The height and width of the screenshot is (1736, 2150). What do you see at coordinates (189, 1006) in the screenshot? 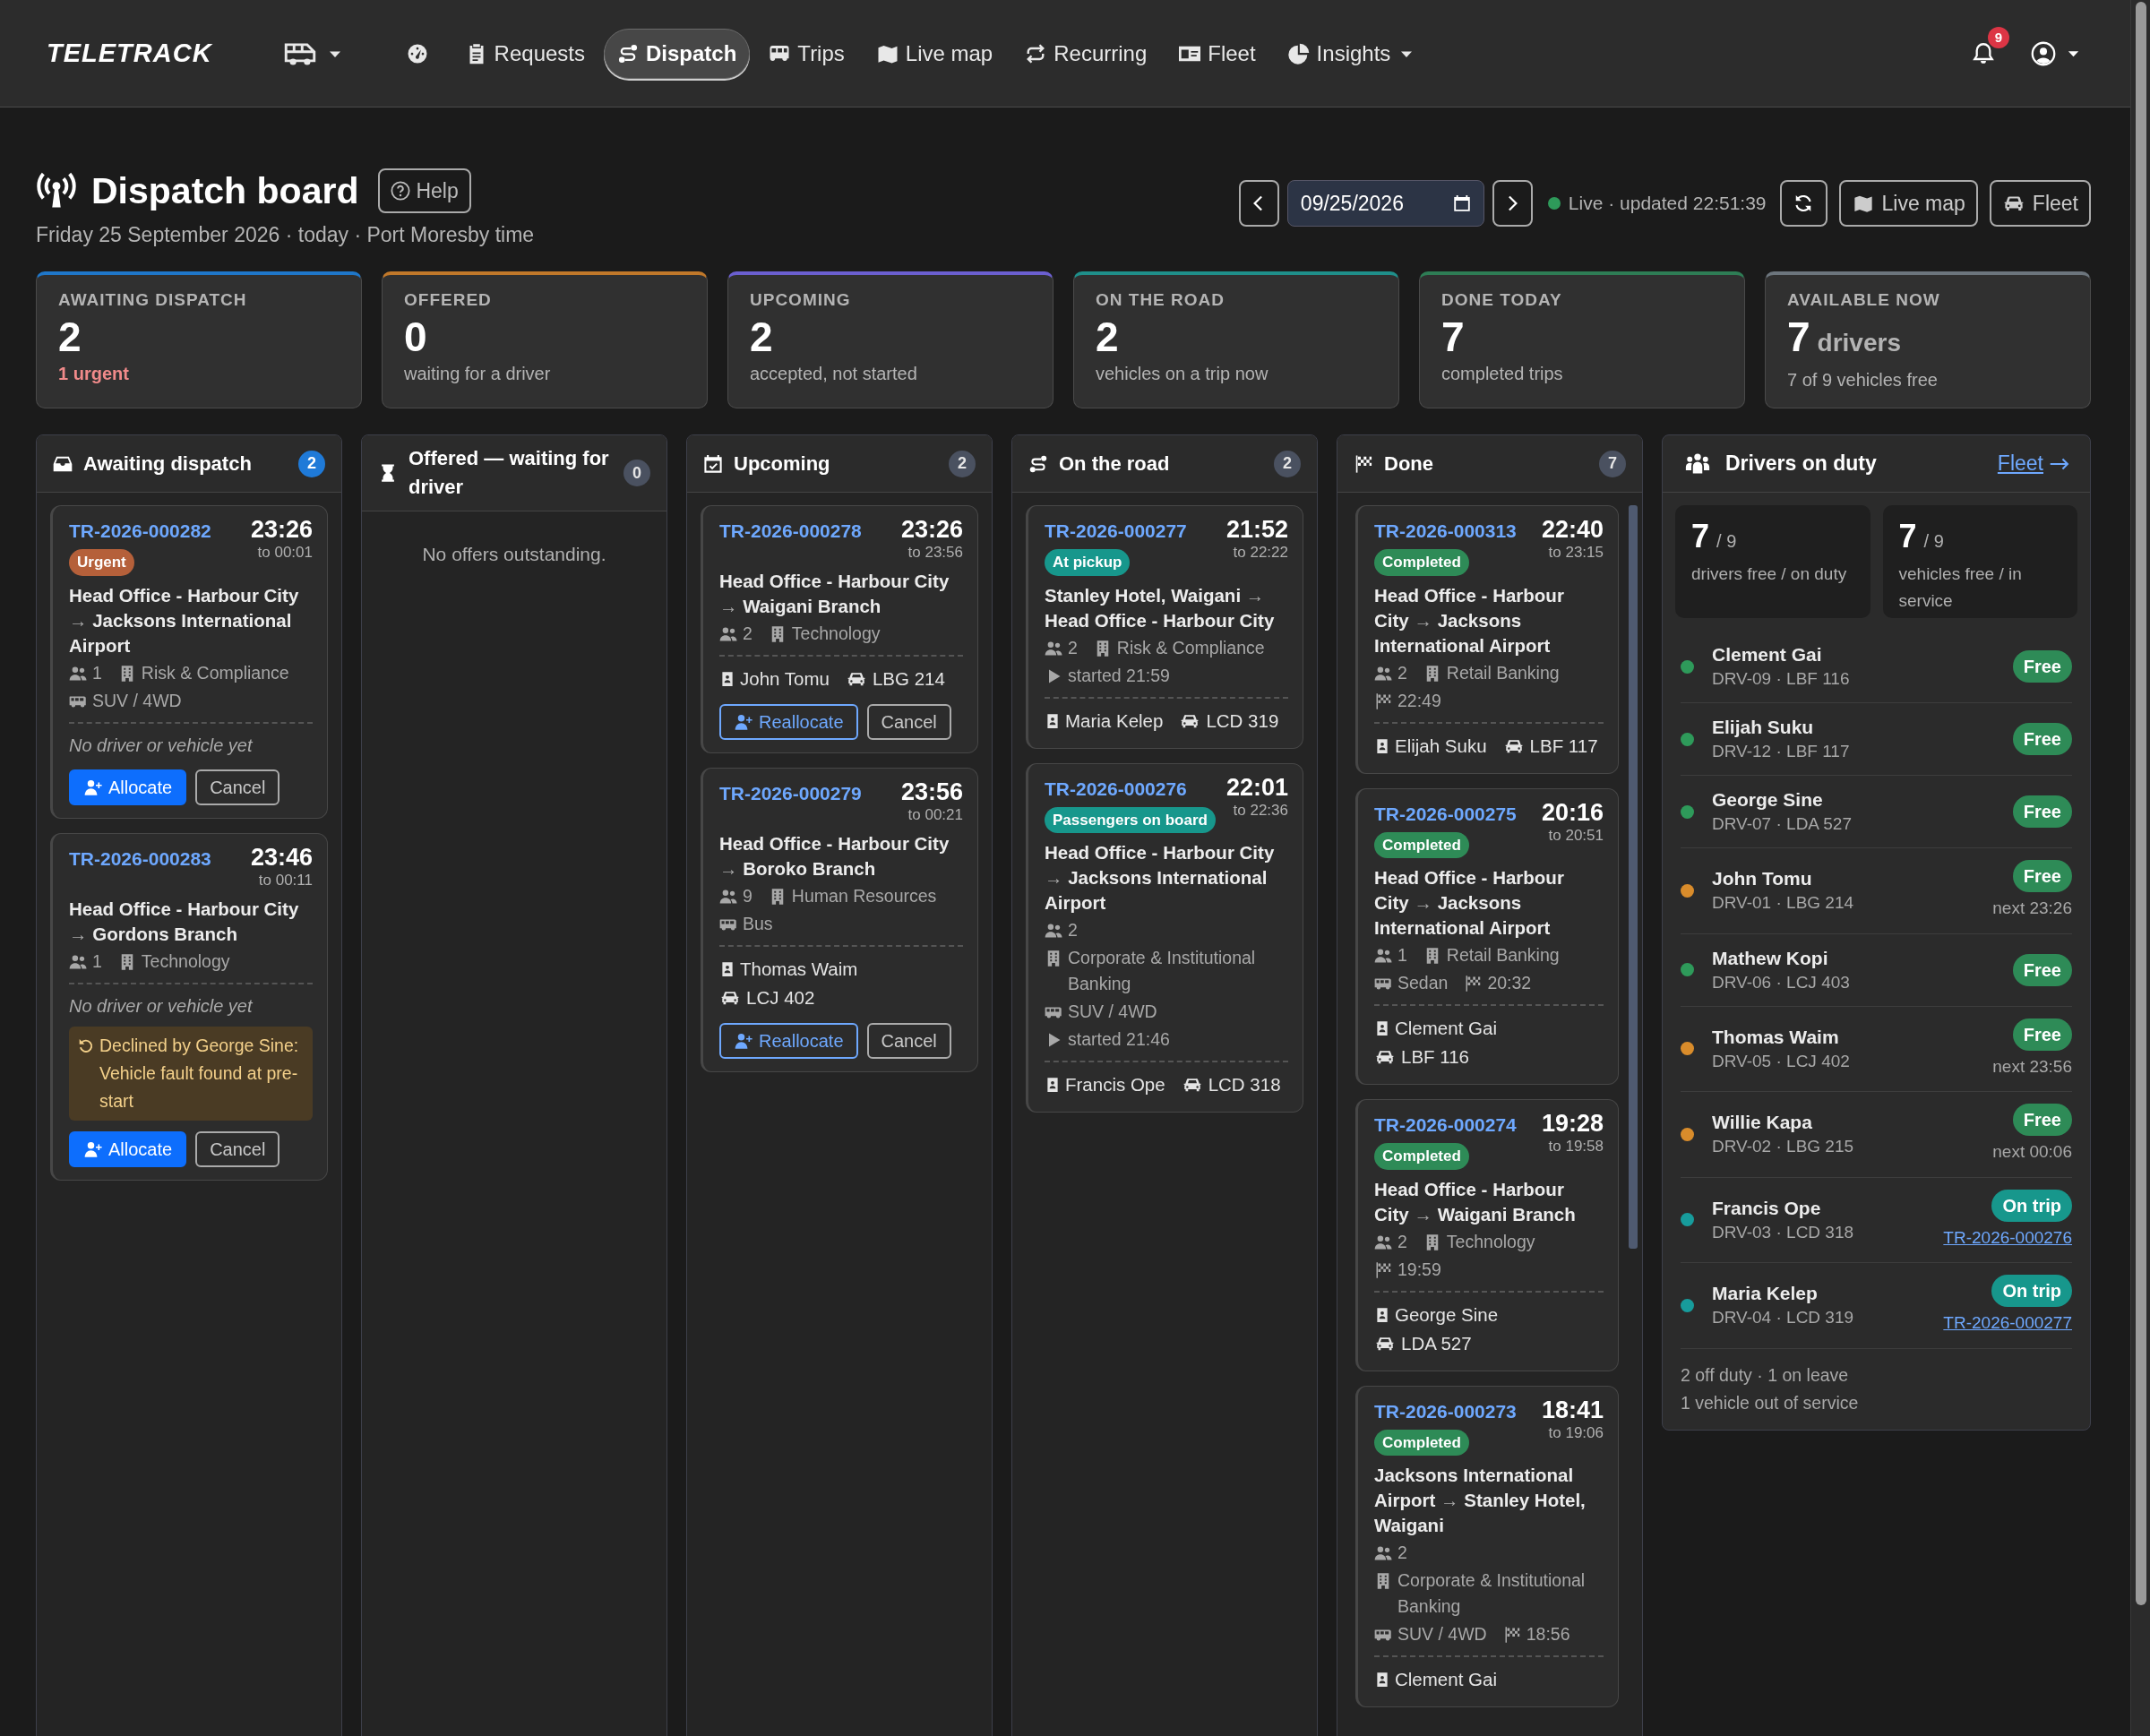
I see `trip-card: TR-2026-000283 23:46 to 00:11 Head Office - Harbour City → Gordons Branch 1 Technology No driver or vehicle yet Declined by George Sine: Vehicle fault found at pre-start Allocate Cancel` at bounding box center [189, 1006].